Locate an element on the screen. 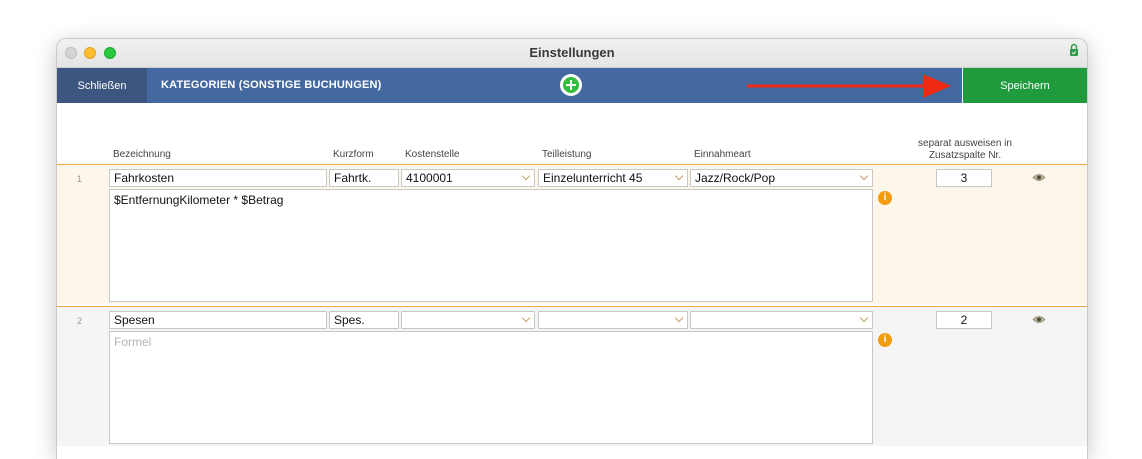  add-category-button is located at coordinates (571, 85).